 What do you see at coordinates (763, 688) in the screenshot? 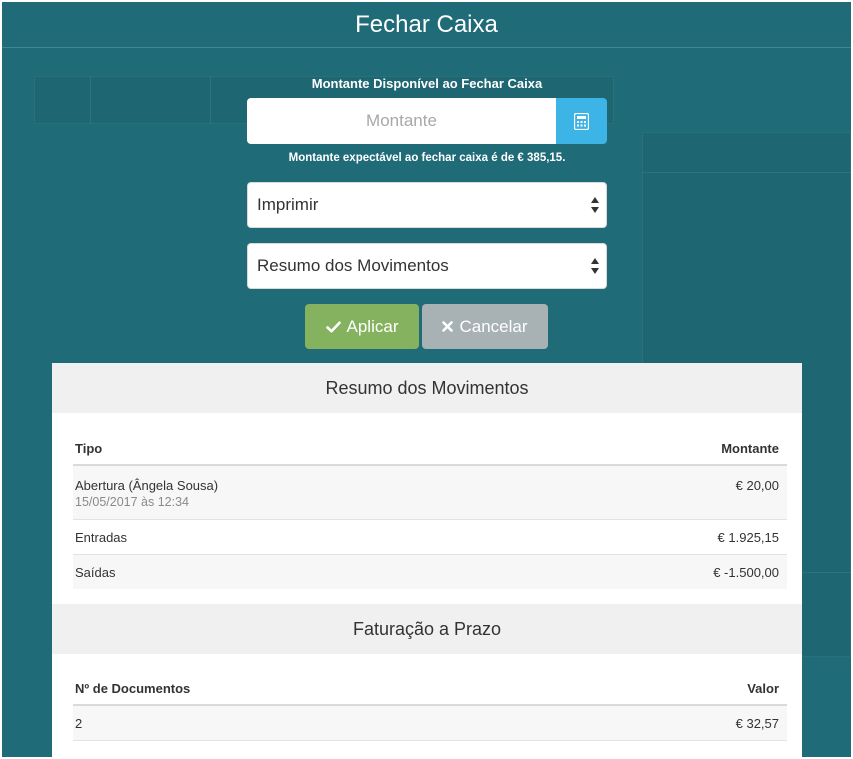
I see `column-header-value: Valor` at bounding box center [763, 688].